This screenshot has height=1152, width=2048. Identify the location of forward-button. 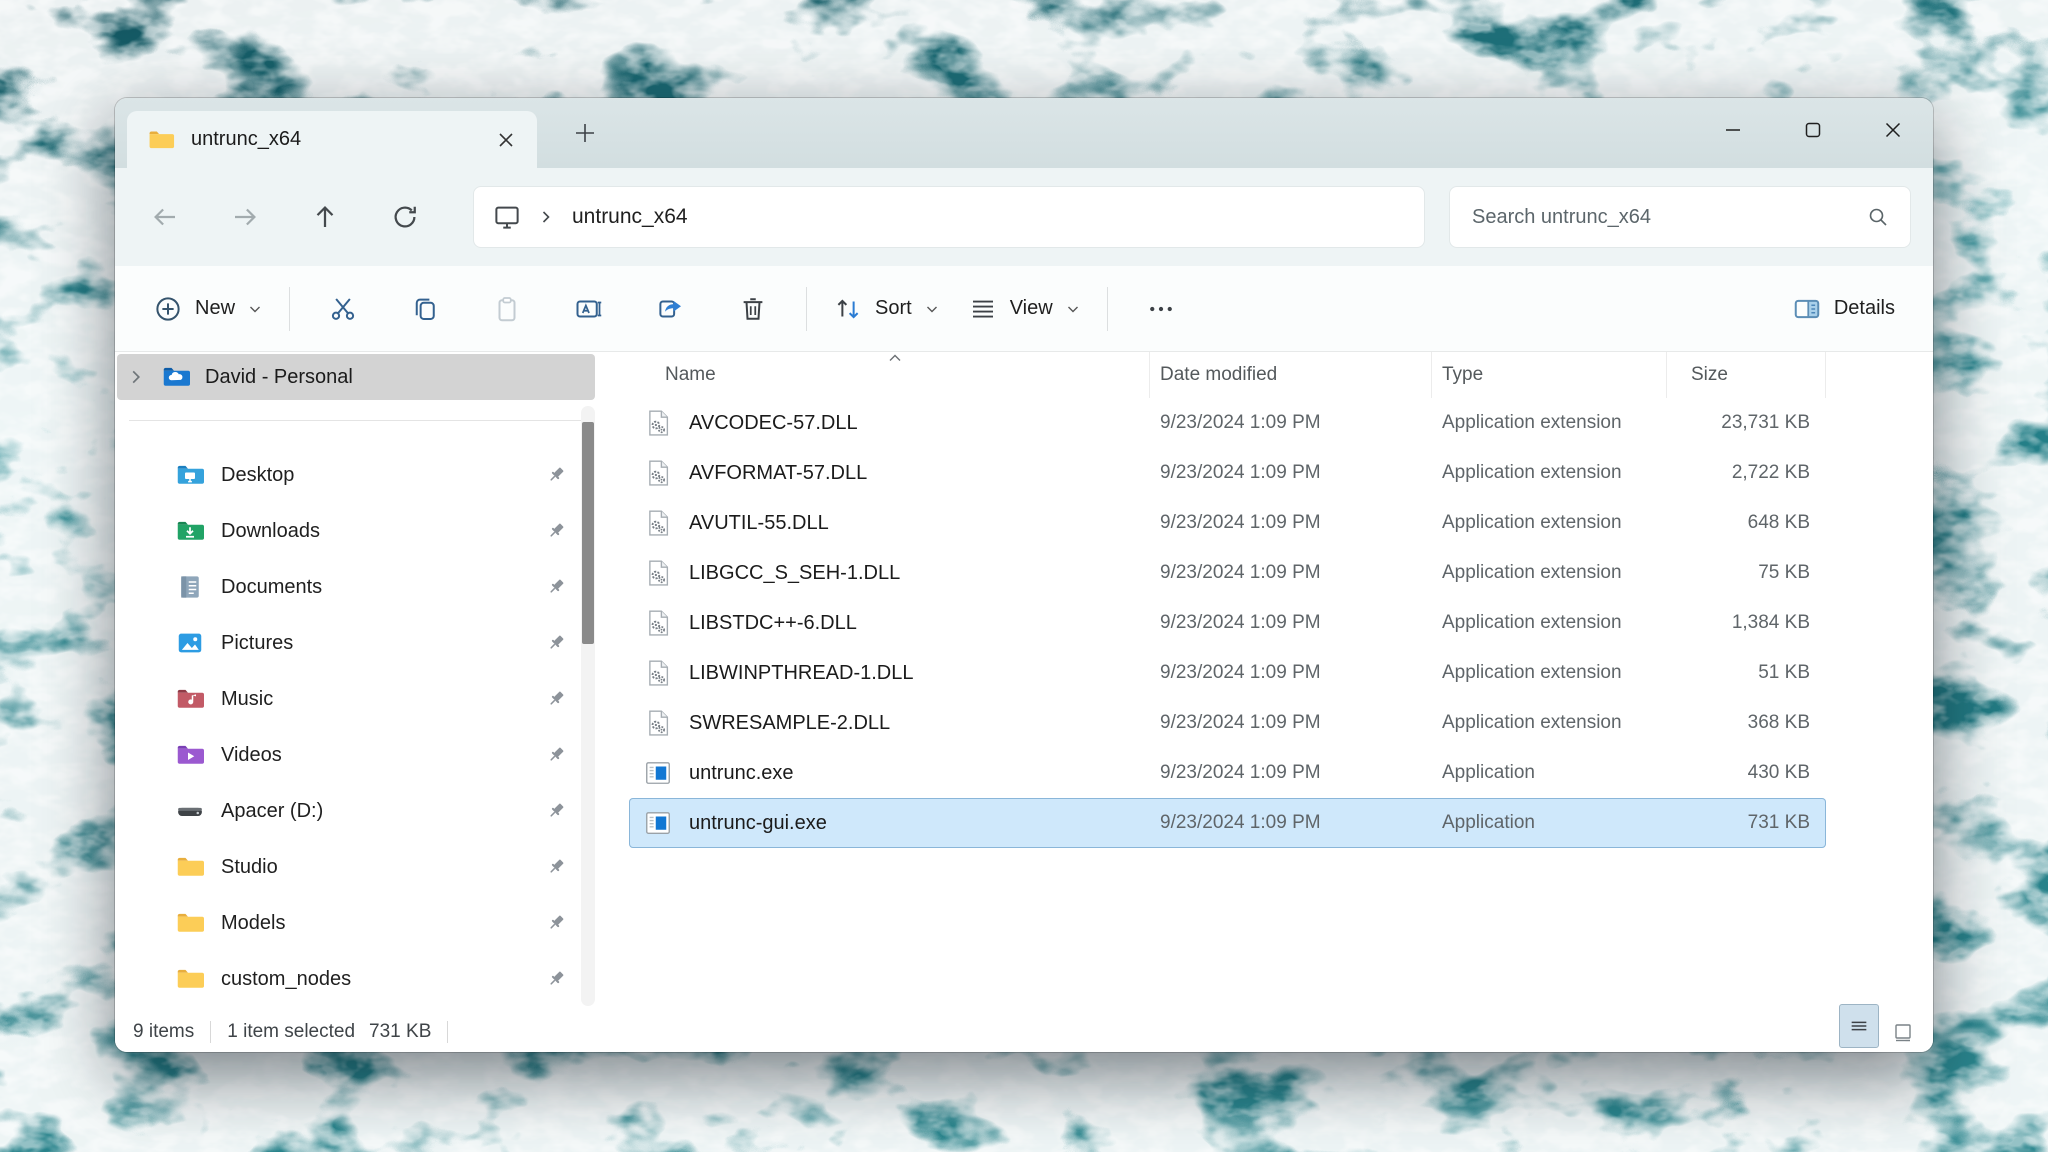
(245, 217).